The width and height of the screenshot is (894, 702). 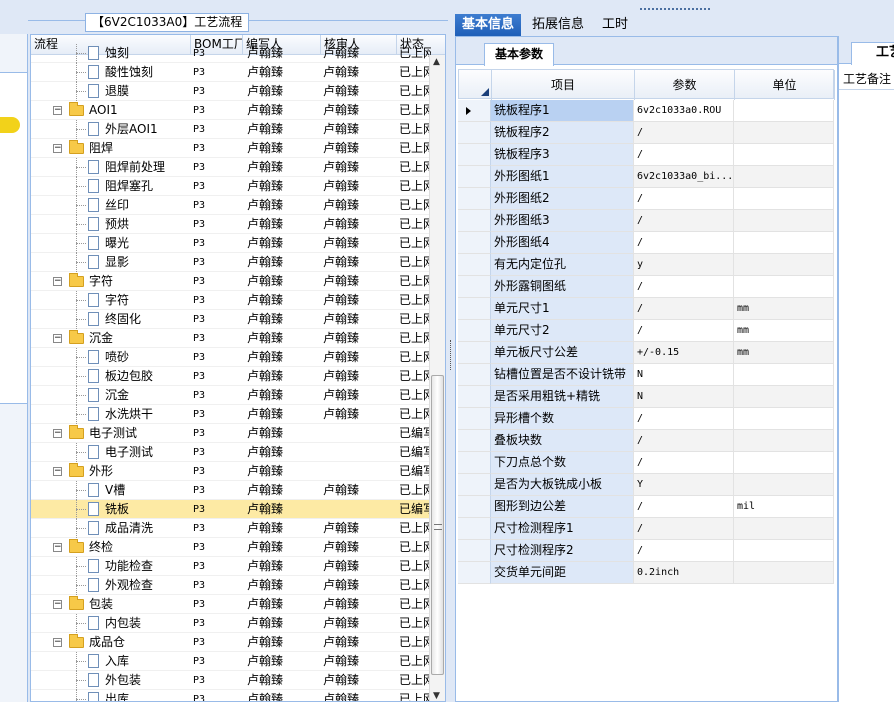 I want to click on param-row: 有无内定位孔 y, so click(x=646, y=265).